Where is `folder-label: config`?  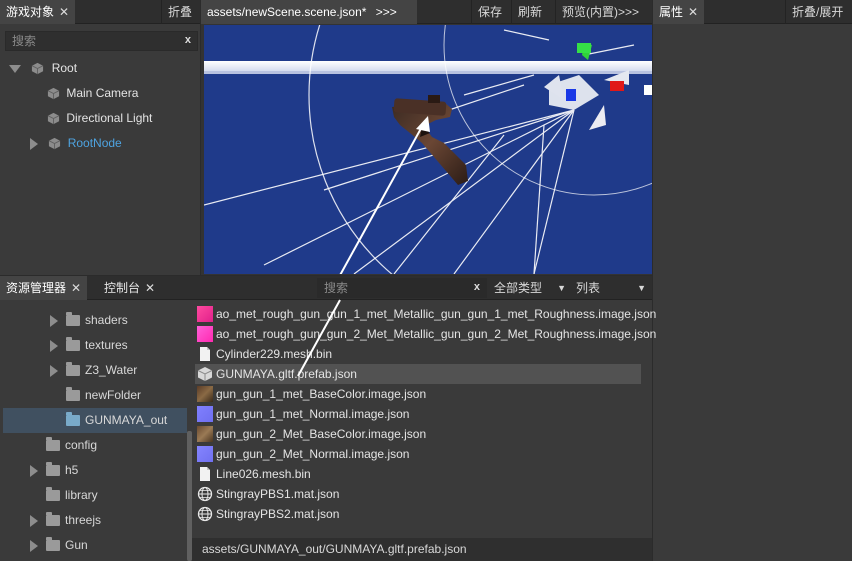
folder-label: config is located at coordinates (81, 445).